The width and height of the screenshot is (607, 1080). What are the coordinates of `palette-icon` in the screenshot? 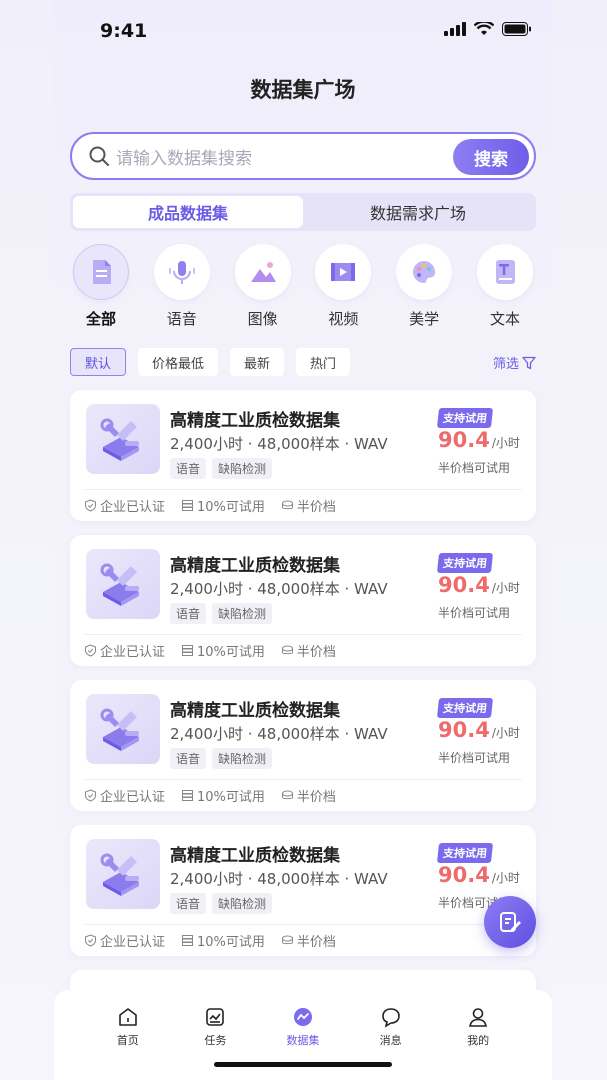 It's located at (424, 272).